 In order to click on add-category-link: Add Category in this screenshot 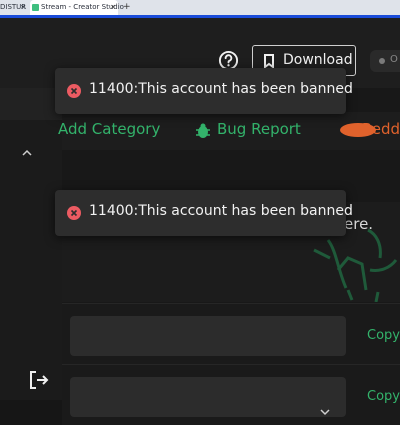, I will do `click(109, 129)`.